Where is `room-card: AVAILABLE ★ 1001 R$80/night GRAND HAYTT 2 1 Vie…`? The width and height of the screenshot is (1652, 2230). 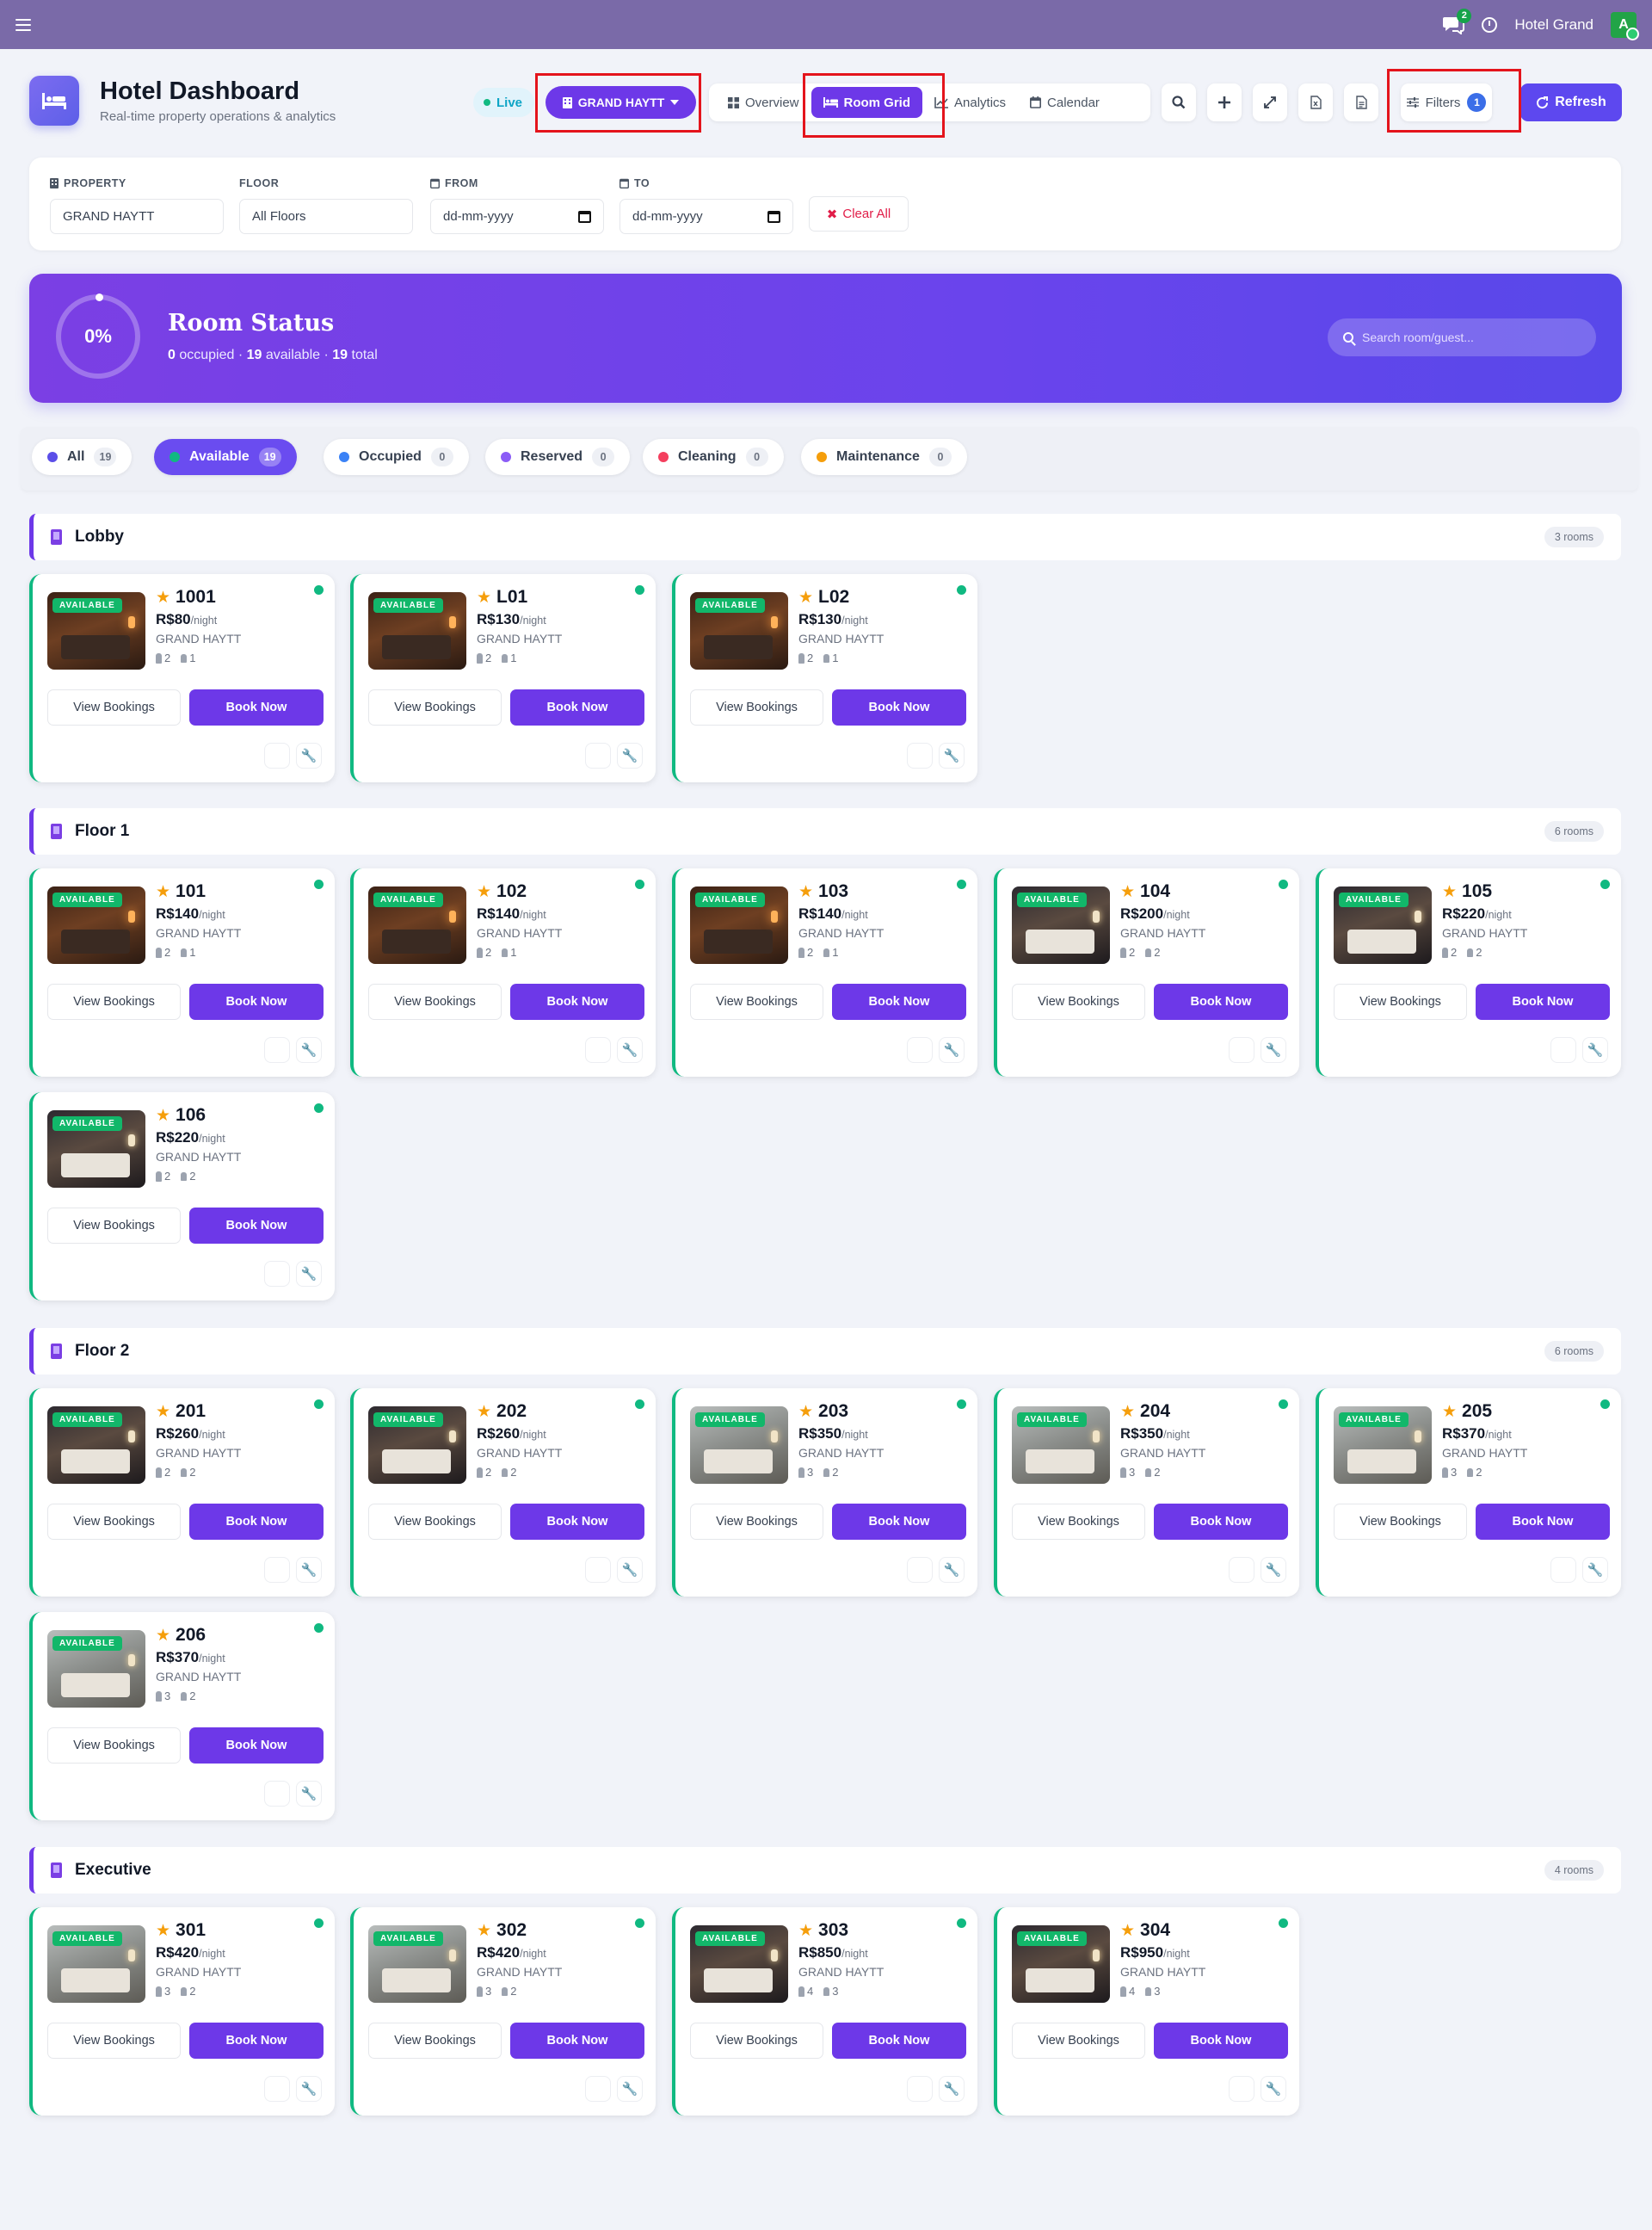
room-card: AVAILABLE ★ 1001 R$80/night GRAND HAYTT 2 1 Vie… is located at coordinates (182, 678).